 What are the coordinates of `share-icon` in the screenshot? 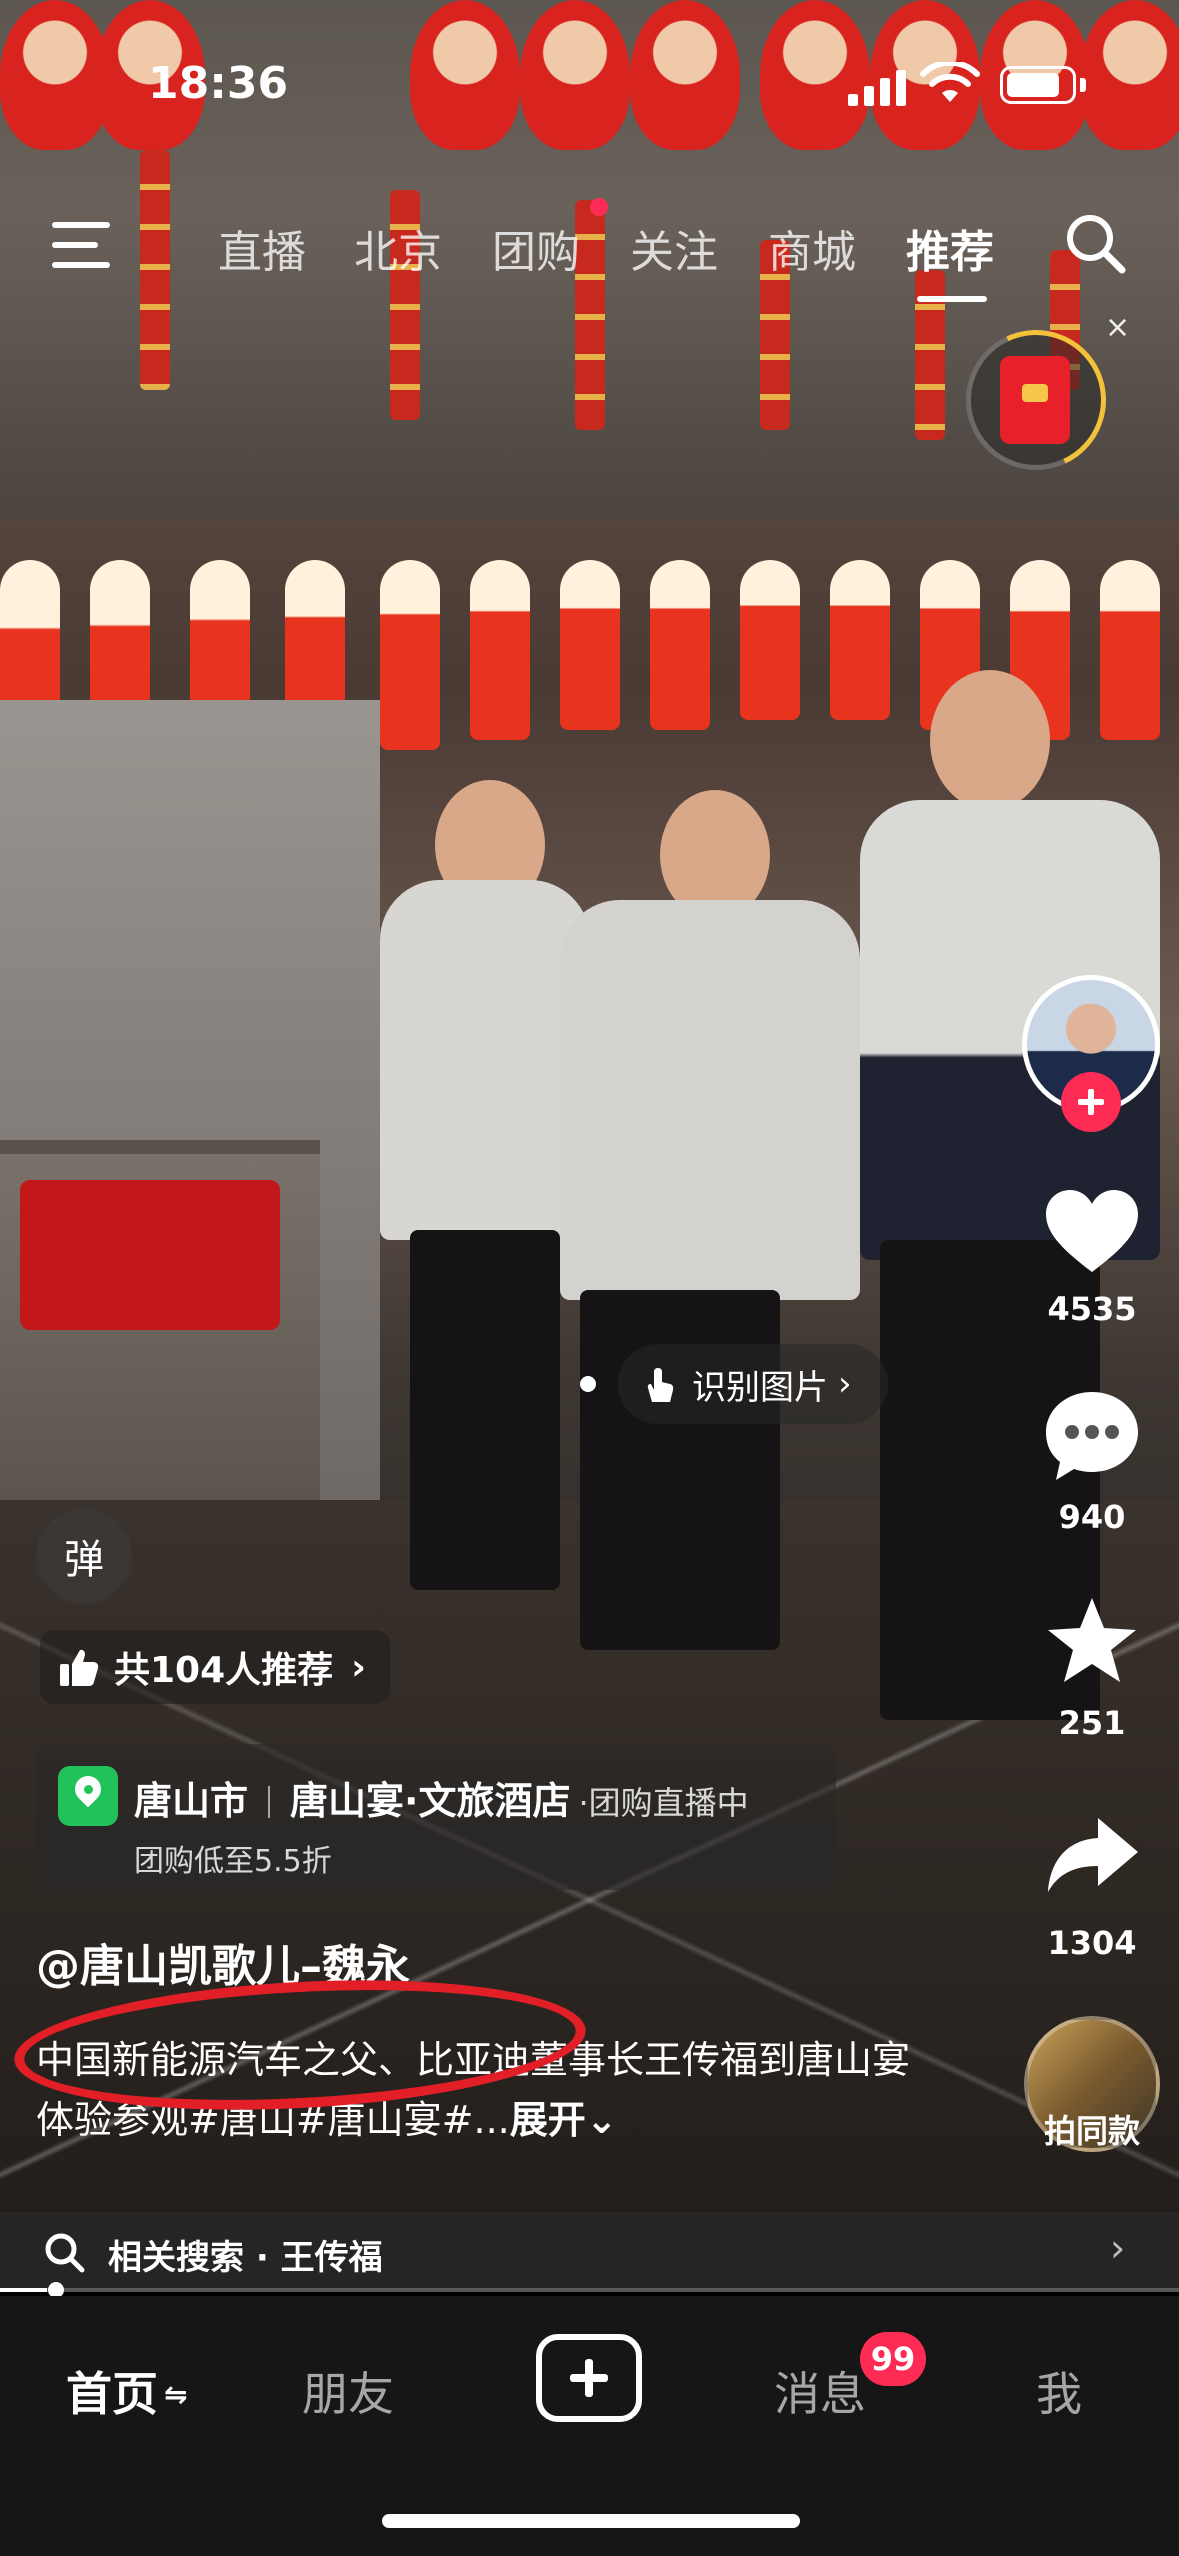 It's located at (1092, 1856).